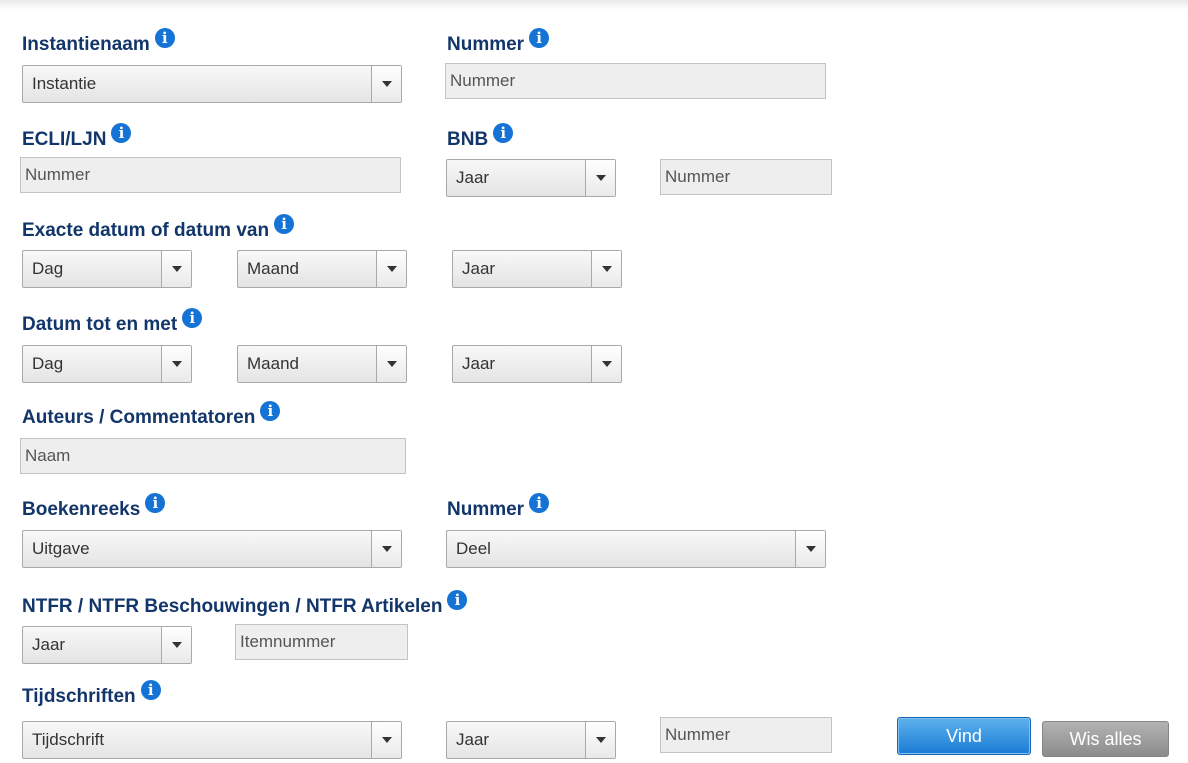 The width and height of the screenshot is (1188, 763). I want to click on datum-van-label: Exacte datum of datum van i, so click(158, 228).